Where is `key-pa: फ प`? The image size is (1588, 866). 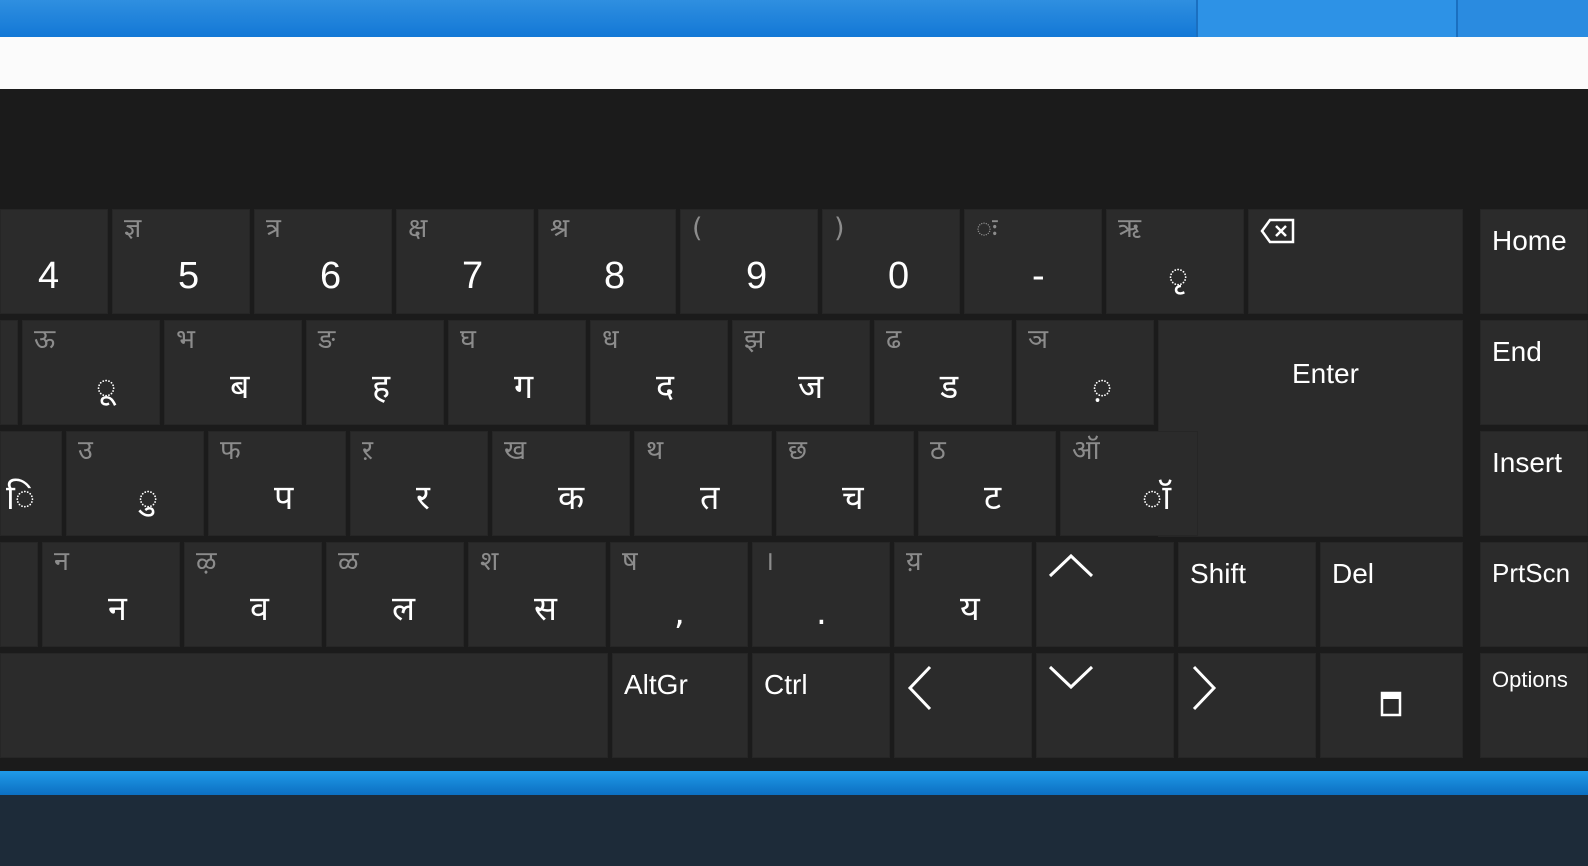 key-pa: फ प is located at coordinates (277, 483).